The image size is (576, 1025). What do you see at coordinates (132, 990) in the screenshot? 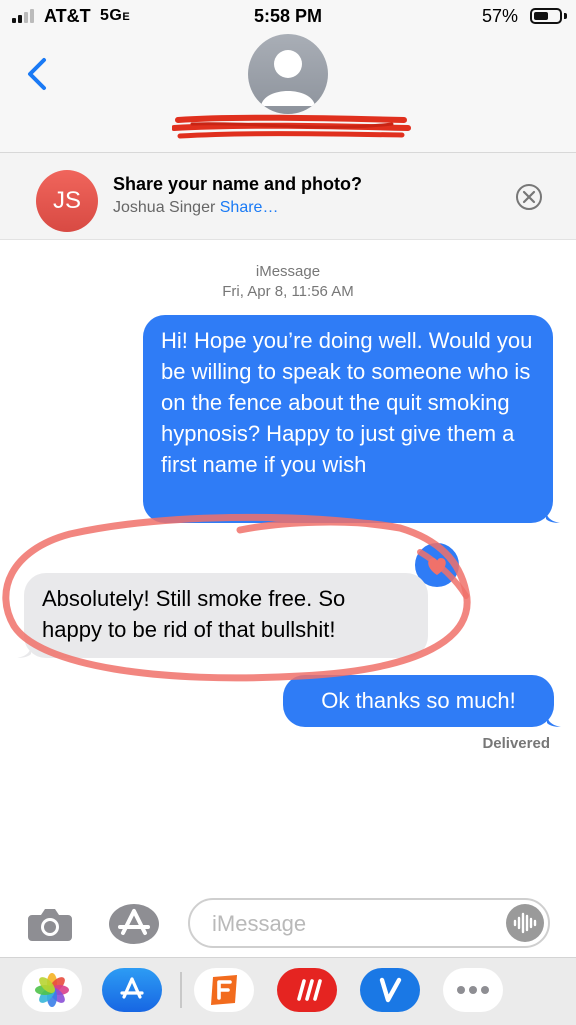
I see `app-store-icon` at bounding box center [132, 990].